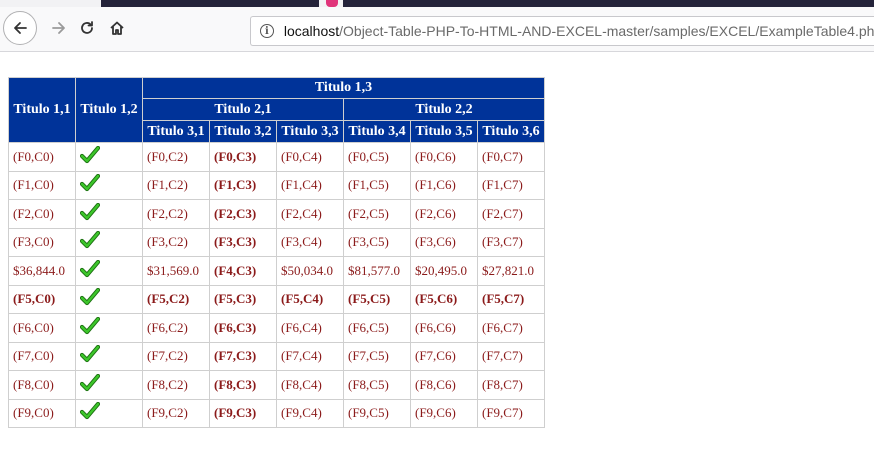 The height and width of the screenshot is (465, 874). What do you see at coordinates (377, 271) in the screenshot?
I see `table-cell-c5: $81,577.0` at bounding box center [377, 271].